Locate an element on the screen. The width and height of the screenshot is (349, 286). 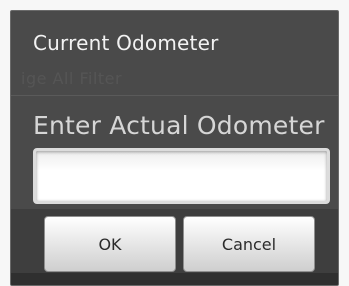
title-divider is located at coordinates (174, 95).